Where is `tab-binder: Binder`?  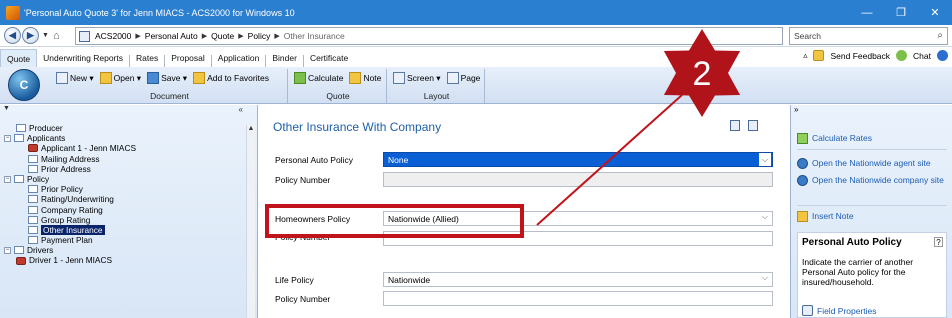
tab-binder: Binder is located at coordinates (284, 58).